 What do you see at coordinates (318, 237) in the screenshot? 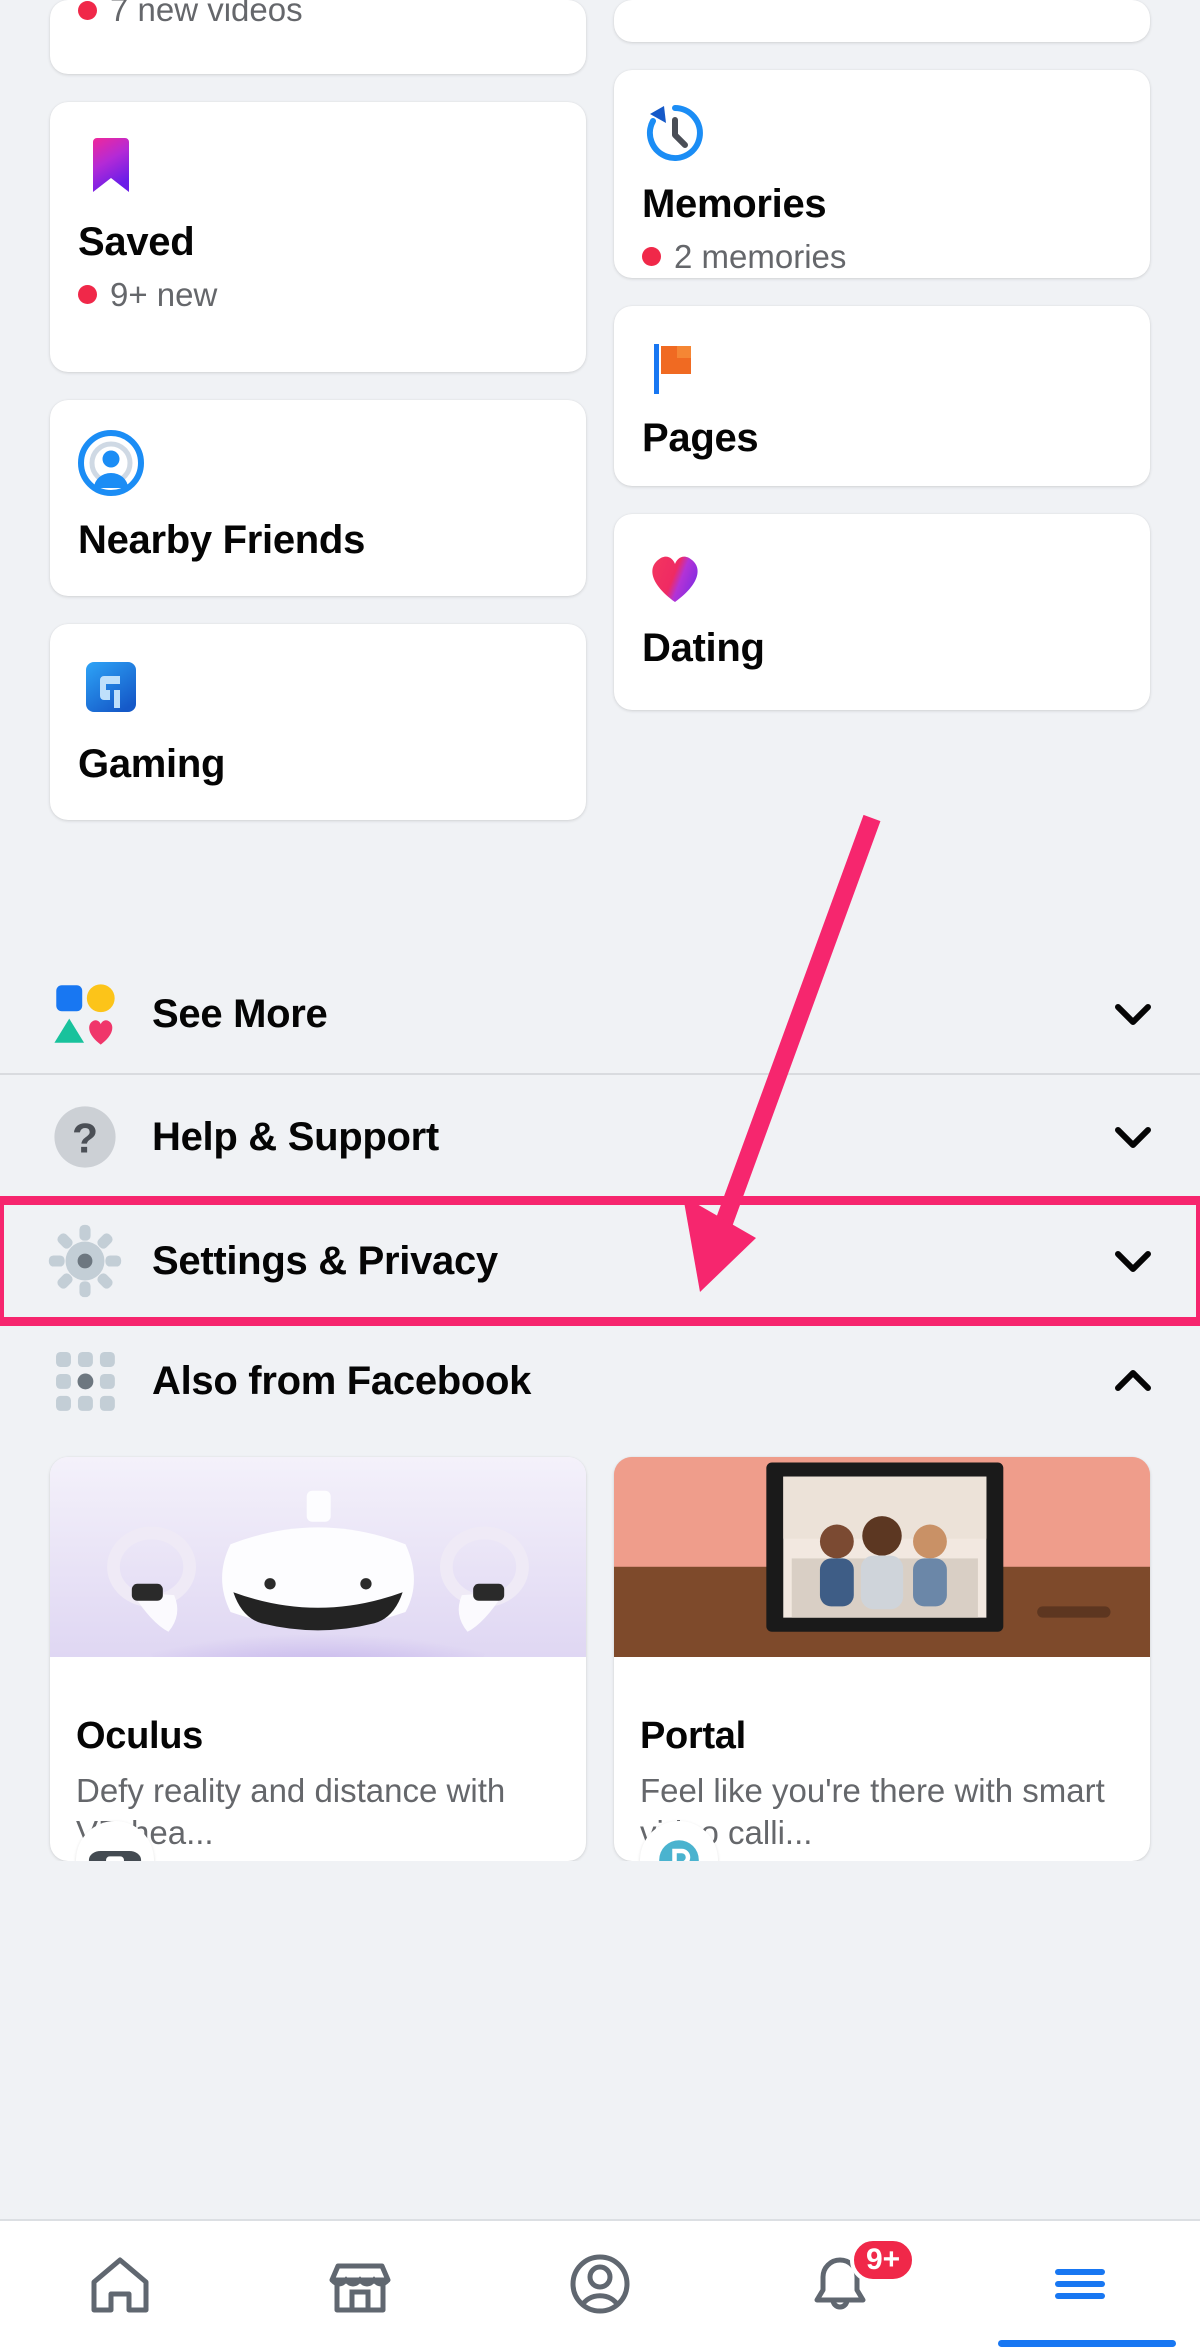
I see `shortcut-tile-saved: Saved 9+ new` at bounding box center [318, 237].